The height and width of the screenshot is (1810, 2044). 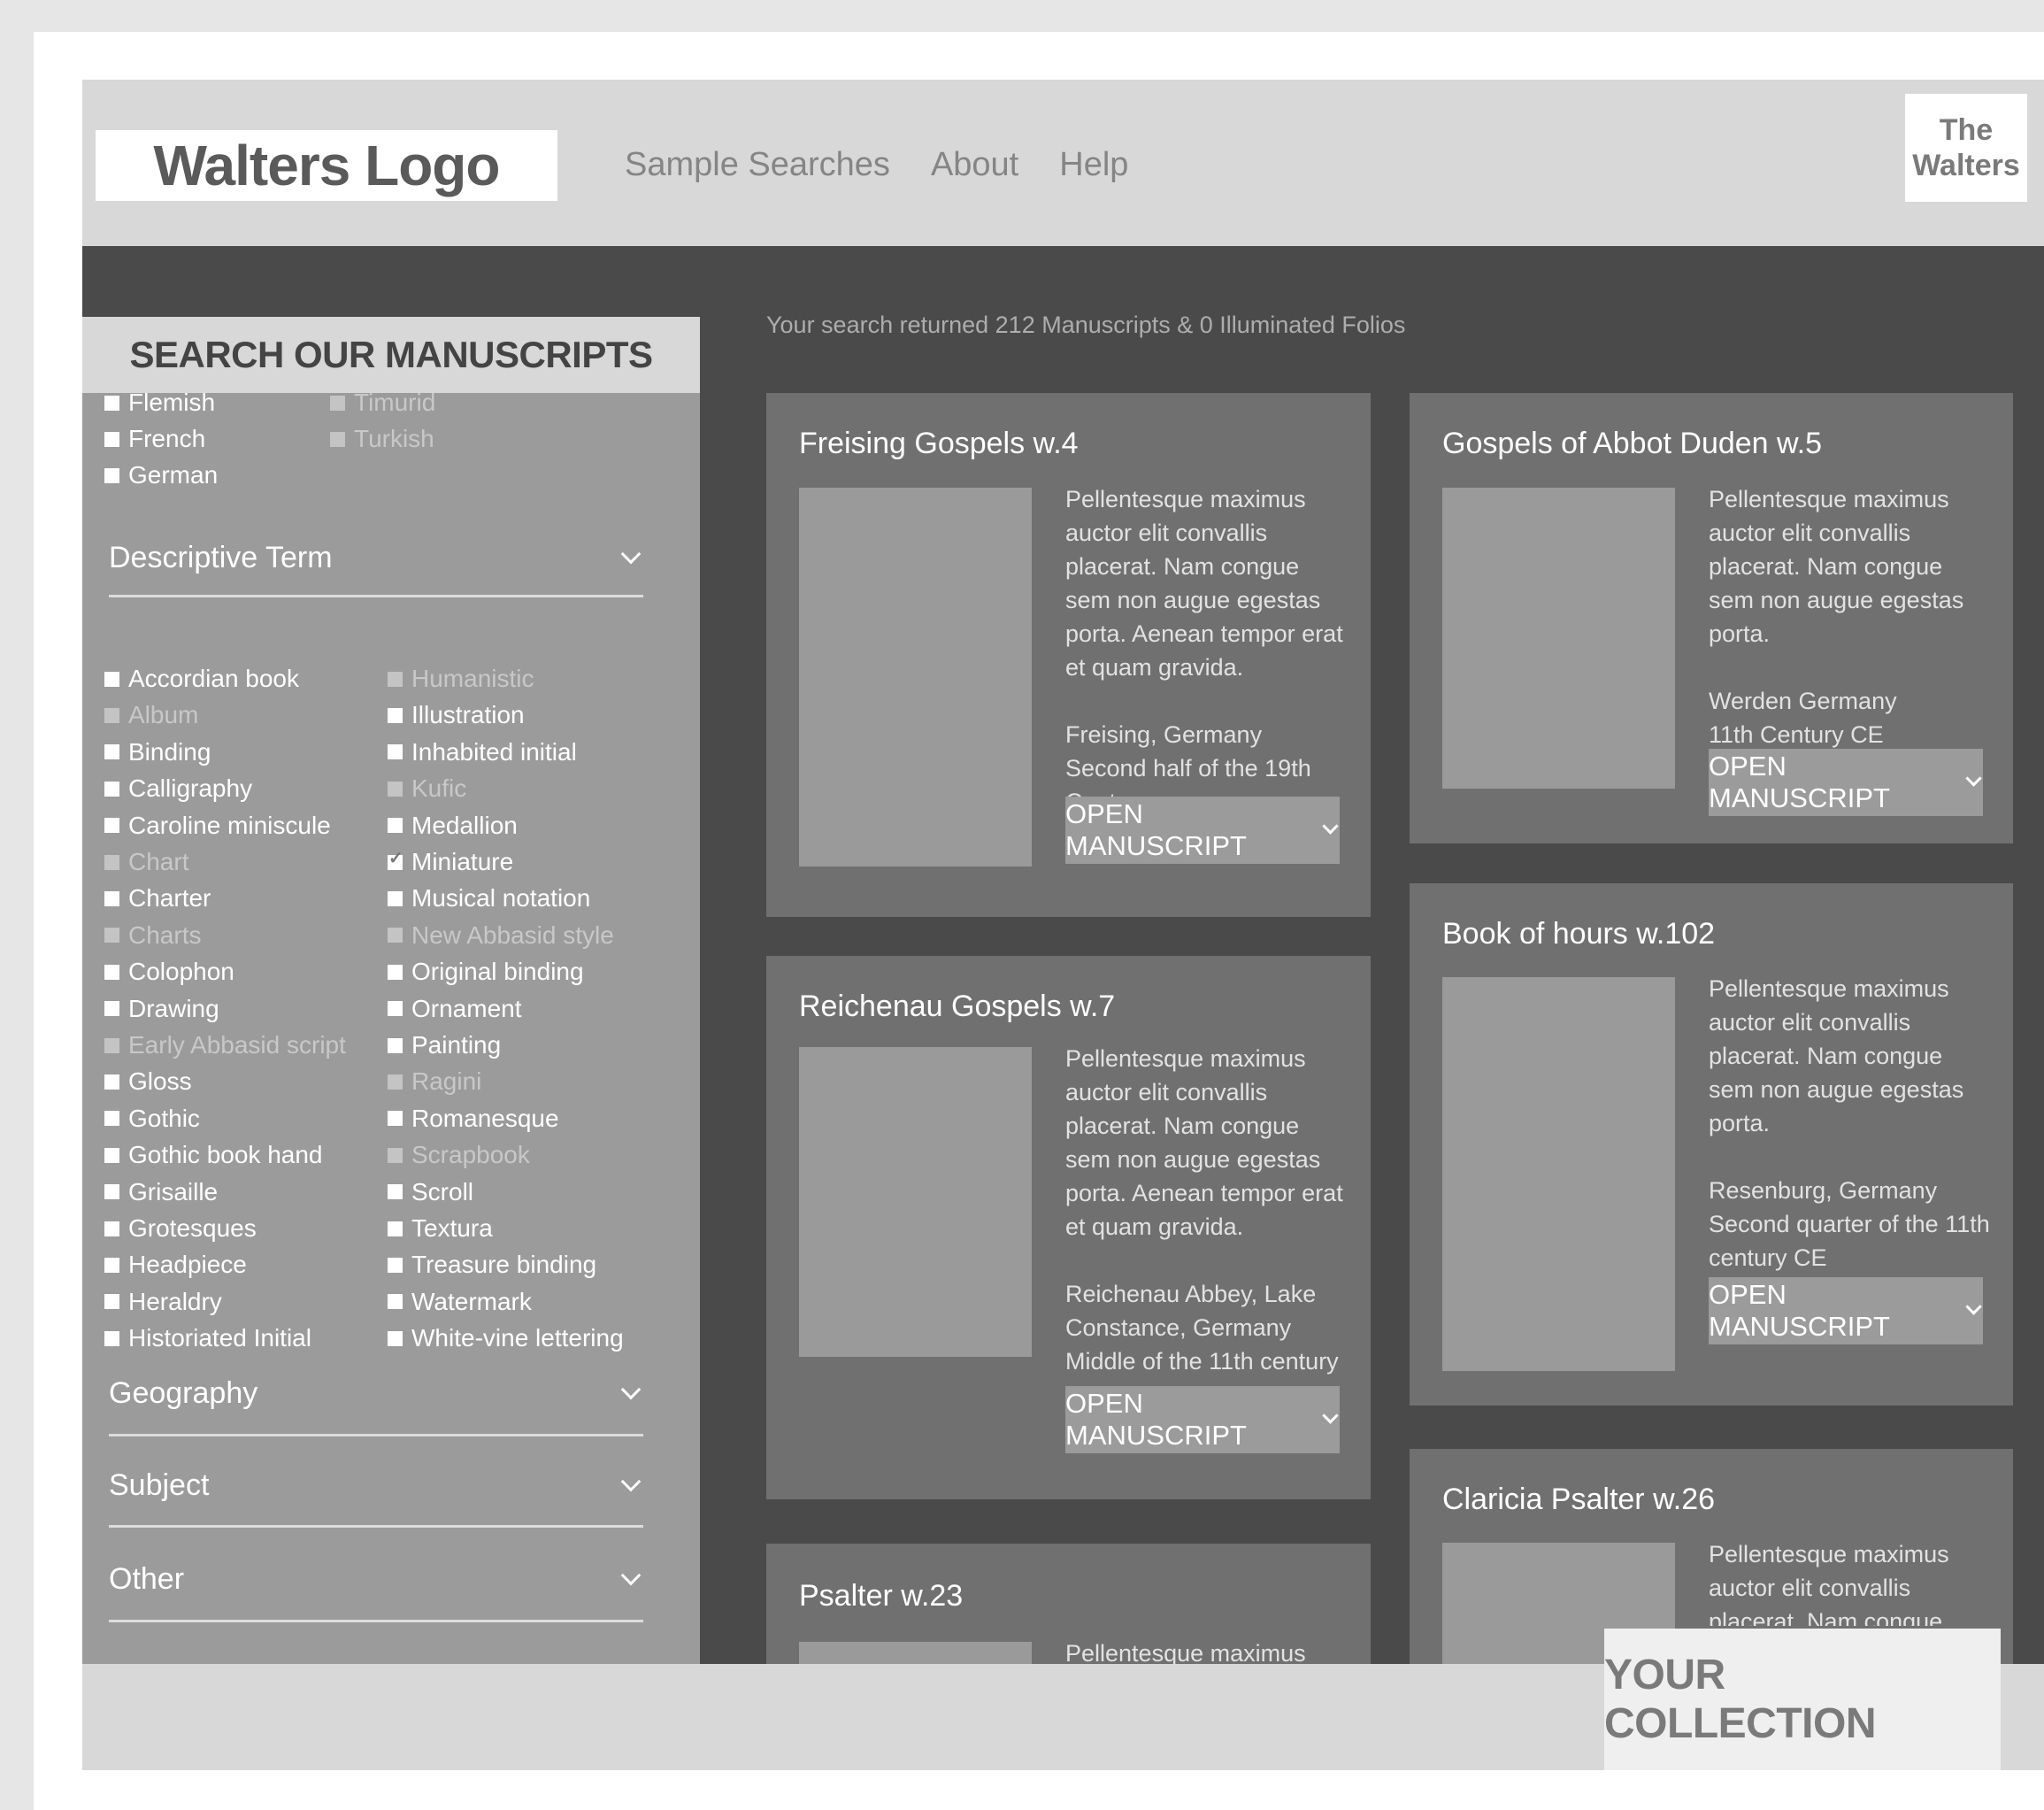 I want to click on filter-checkbox: Kufic, so click(x=427, y=788).